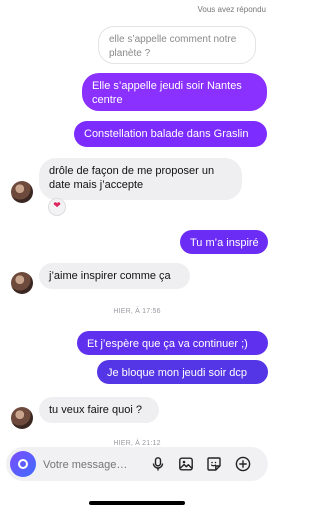 Image resolution: width=320 pixels, height=512 pixels. I want to click on timestamp: HIER, À 21:12, so click(137, 443).